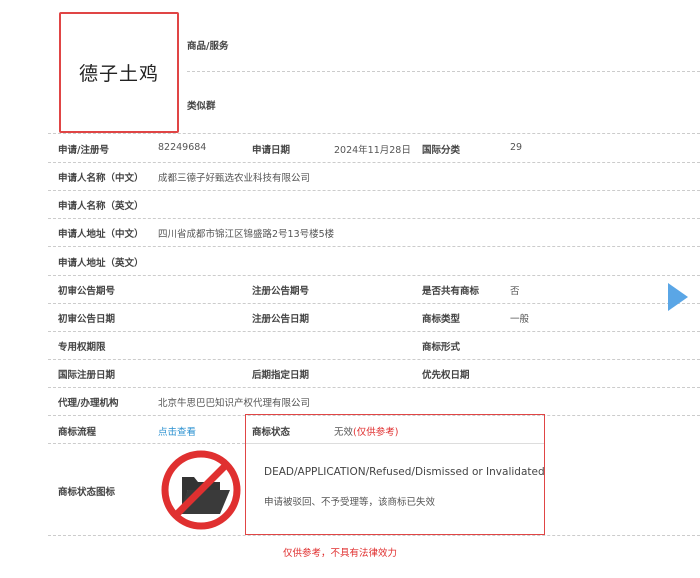  Describe the element at coordinates (515, 291) in the screenshot. I see `shared: 否` at that location.